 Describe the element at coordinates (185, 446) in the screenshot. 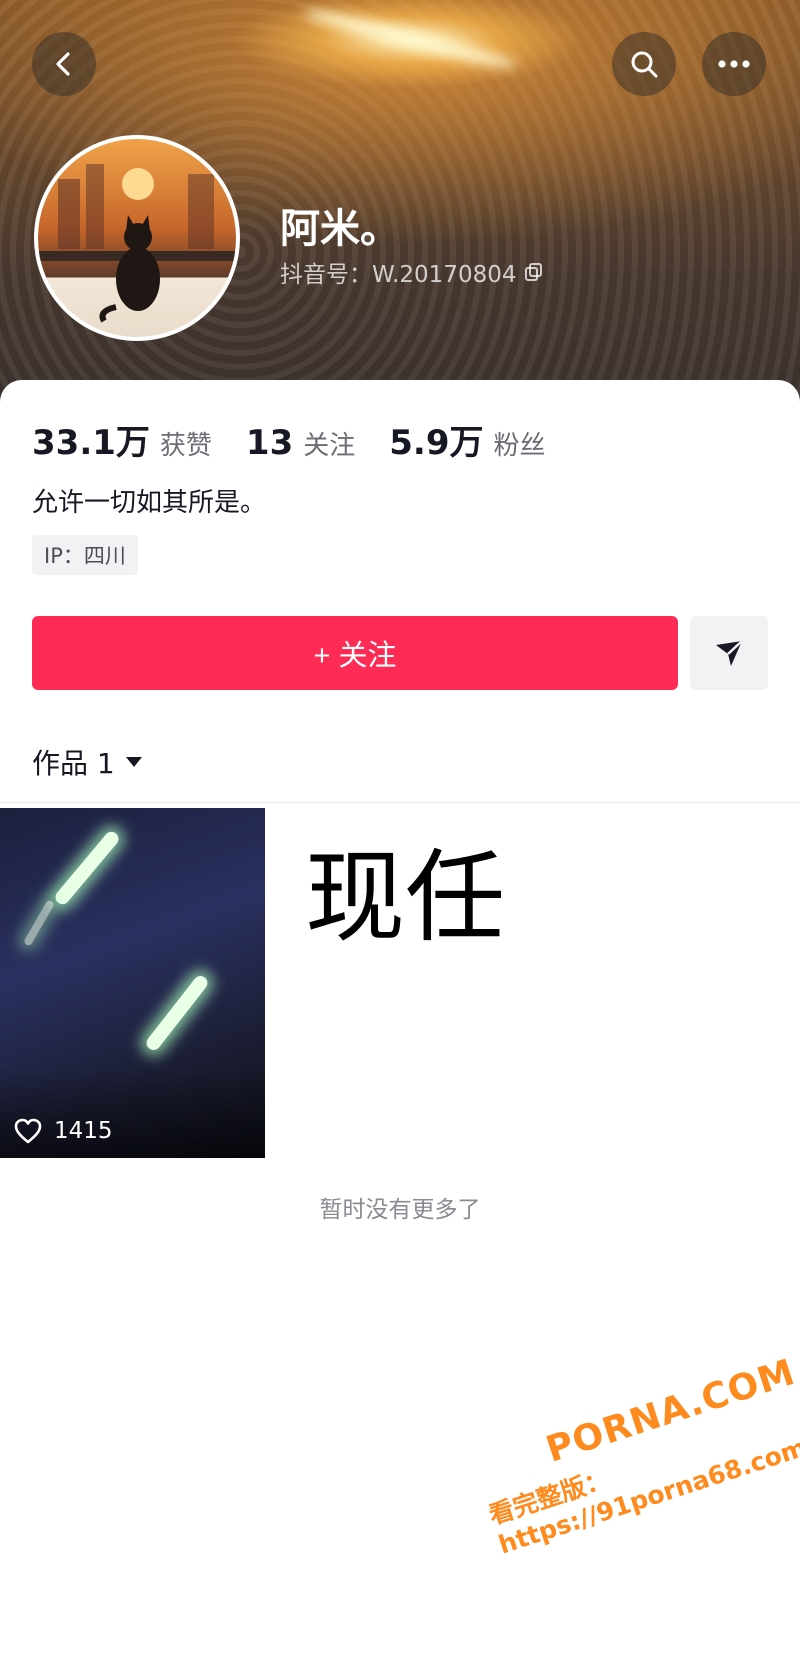

I see `likes-label: 获赞` at that location.